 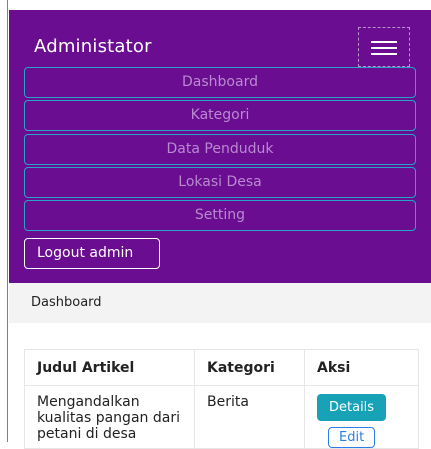 I want to click on column-header-title: Judul Artikel, so click(x=109, y=367).